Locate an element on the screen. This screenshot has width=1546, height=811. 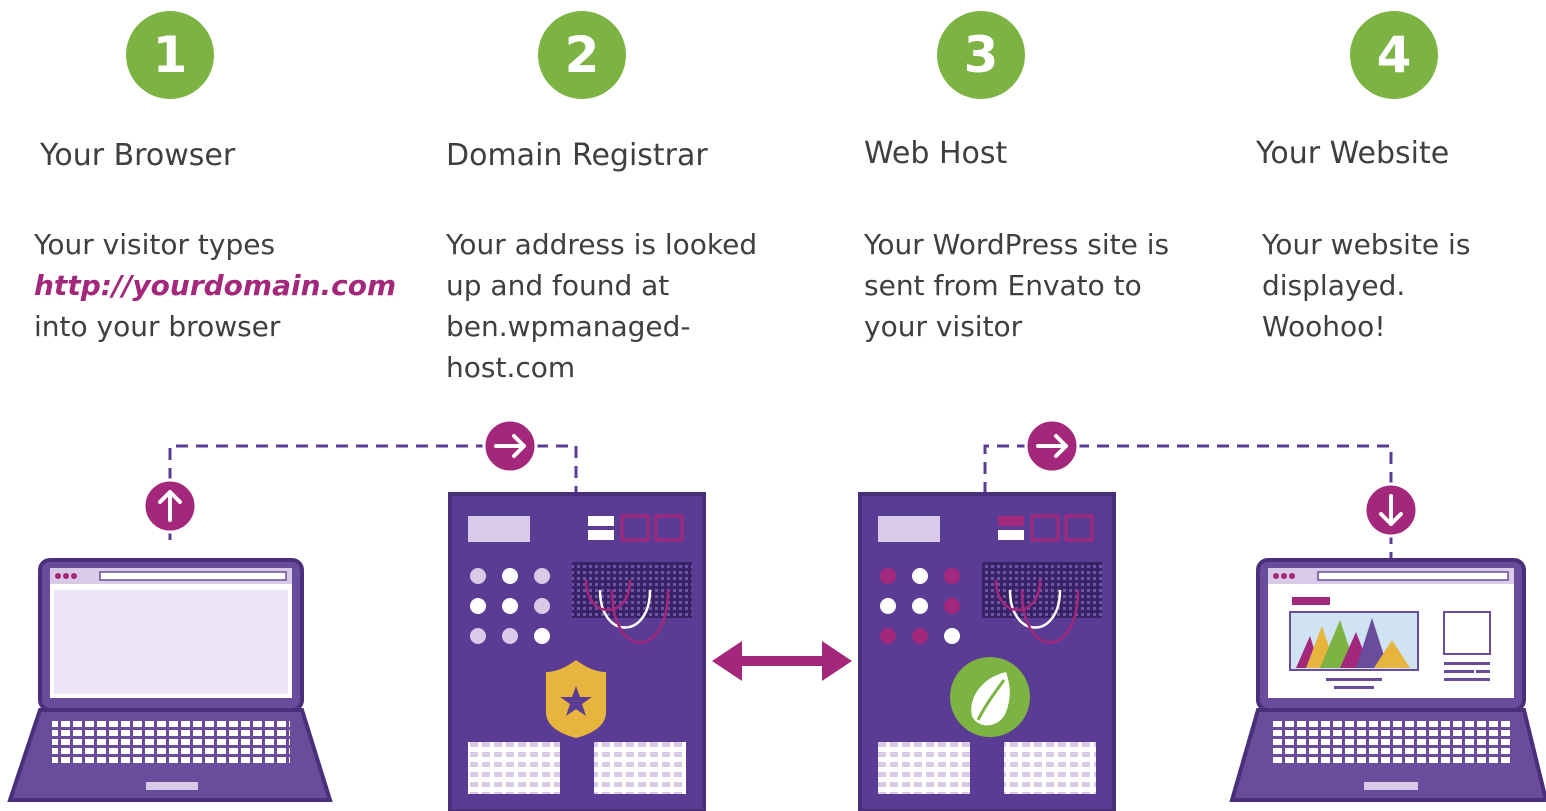
laptop-left is located at coordinates (170, 680).